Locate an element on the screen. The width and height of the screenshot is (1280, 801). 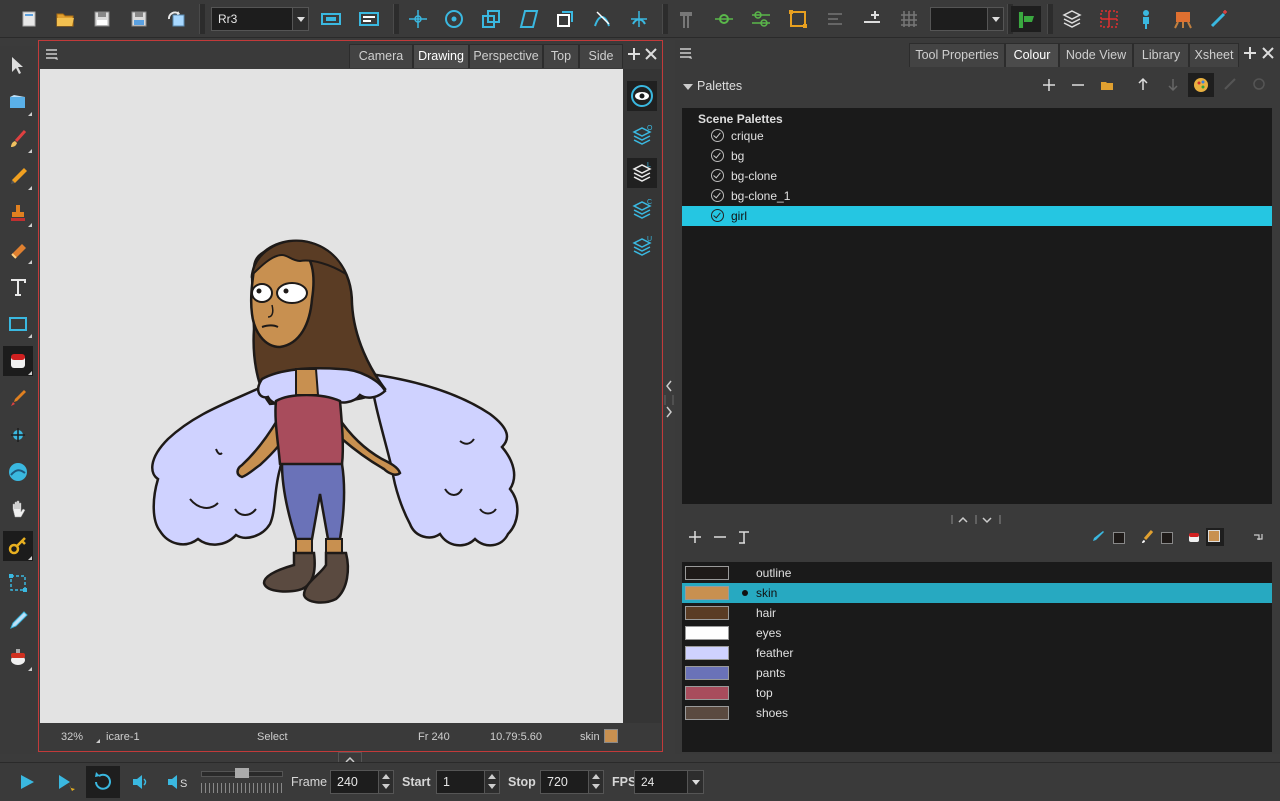
paint-colour-swatch is located at coordinates (1215, 537).